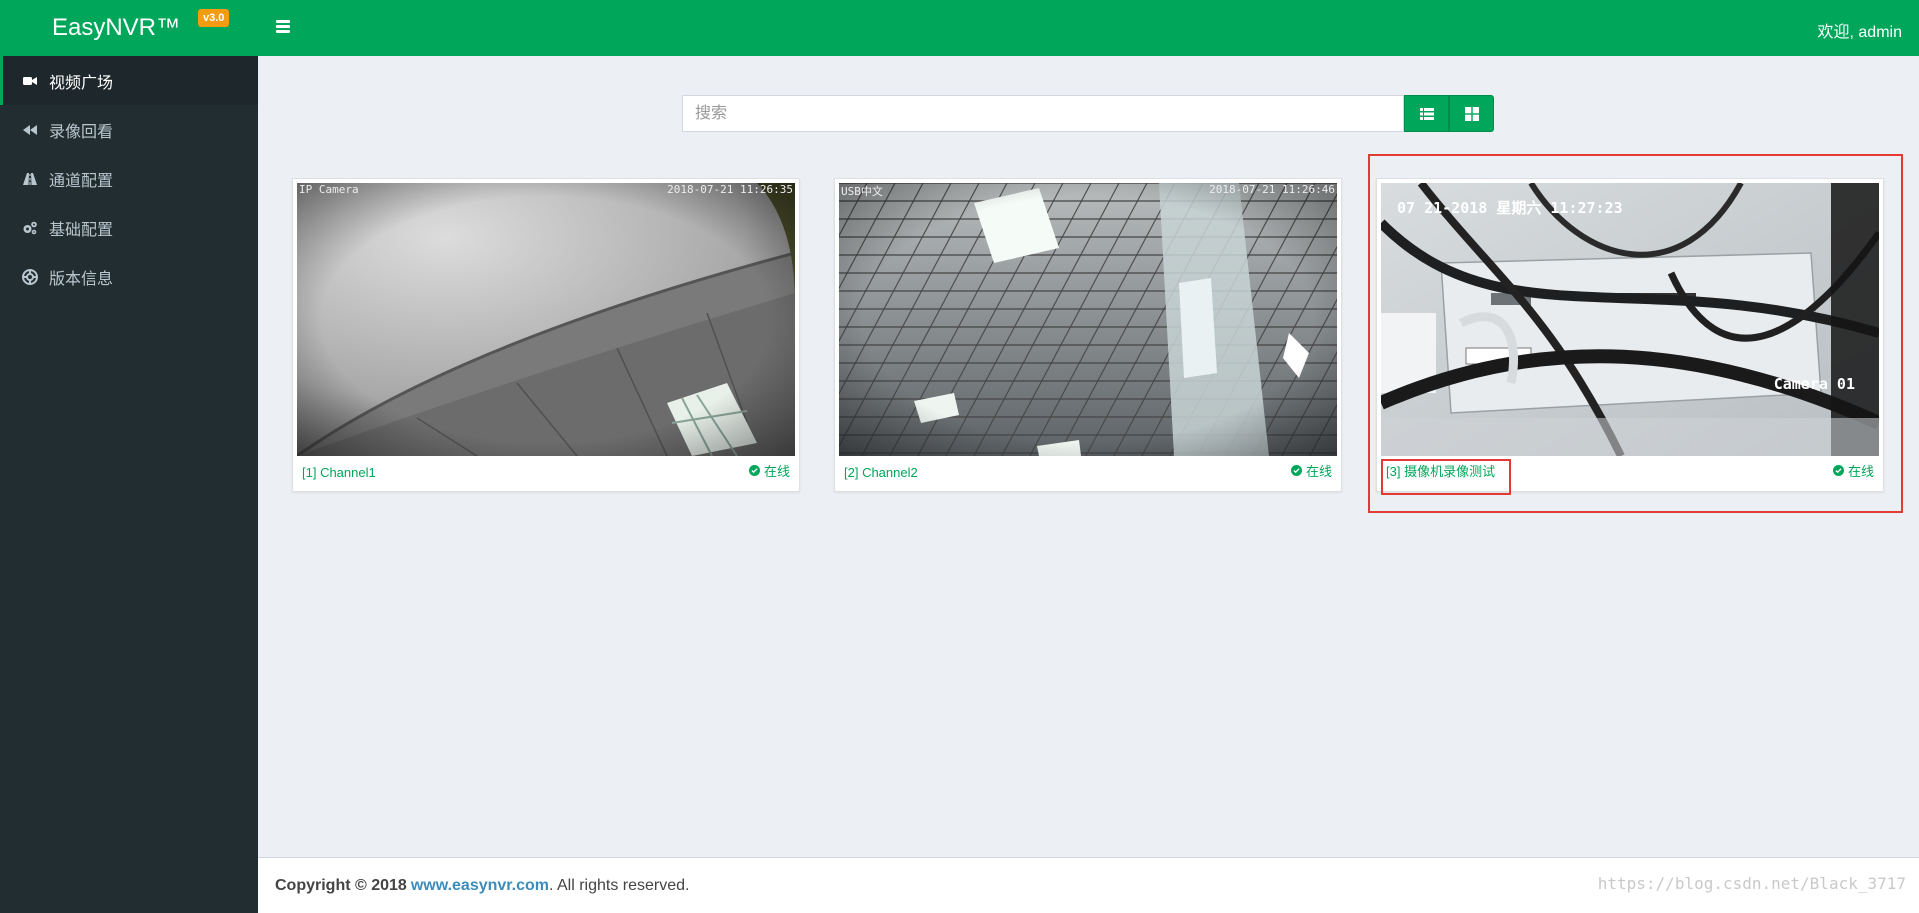 The height and width of the screenshot is (913, 1919). I want to click on cogs-icon, so click(30, 228).